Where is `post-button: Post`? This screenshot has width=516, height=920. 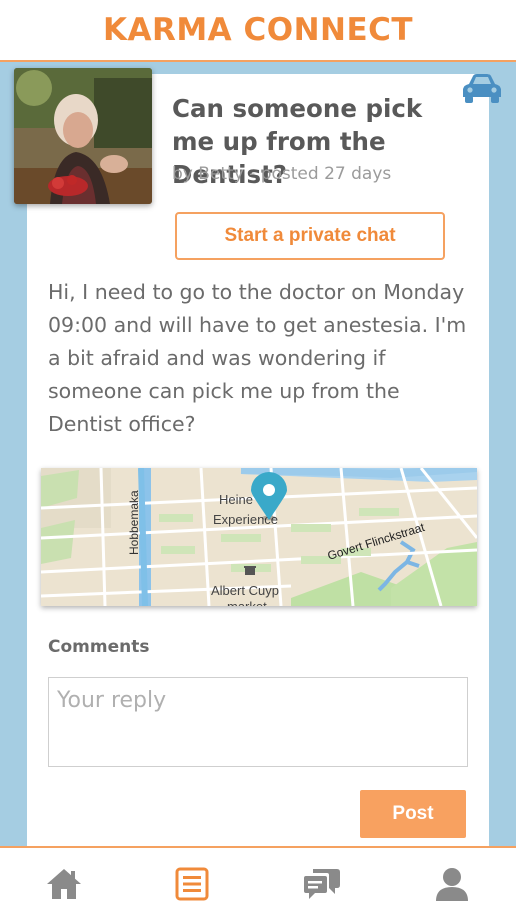 post-button: Post is located at coordinates (413, 814).